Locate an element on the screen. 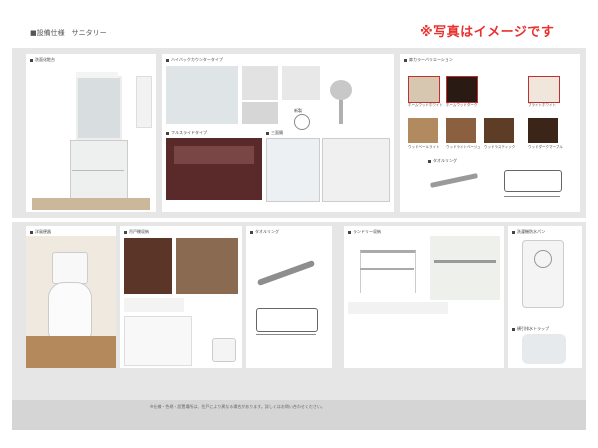 This screenshot has width=598, height=448. counter-detail-image is located at coordinates (301, 83).